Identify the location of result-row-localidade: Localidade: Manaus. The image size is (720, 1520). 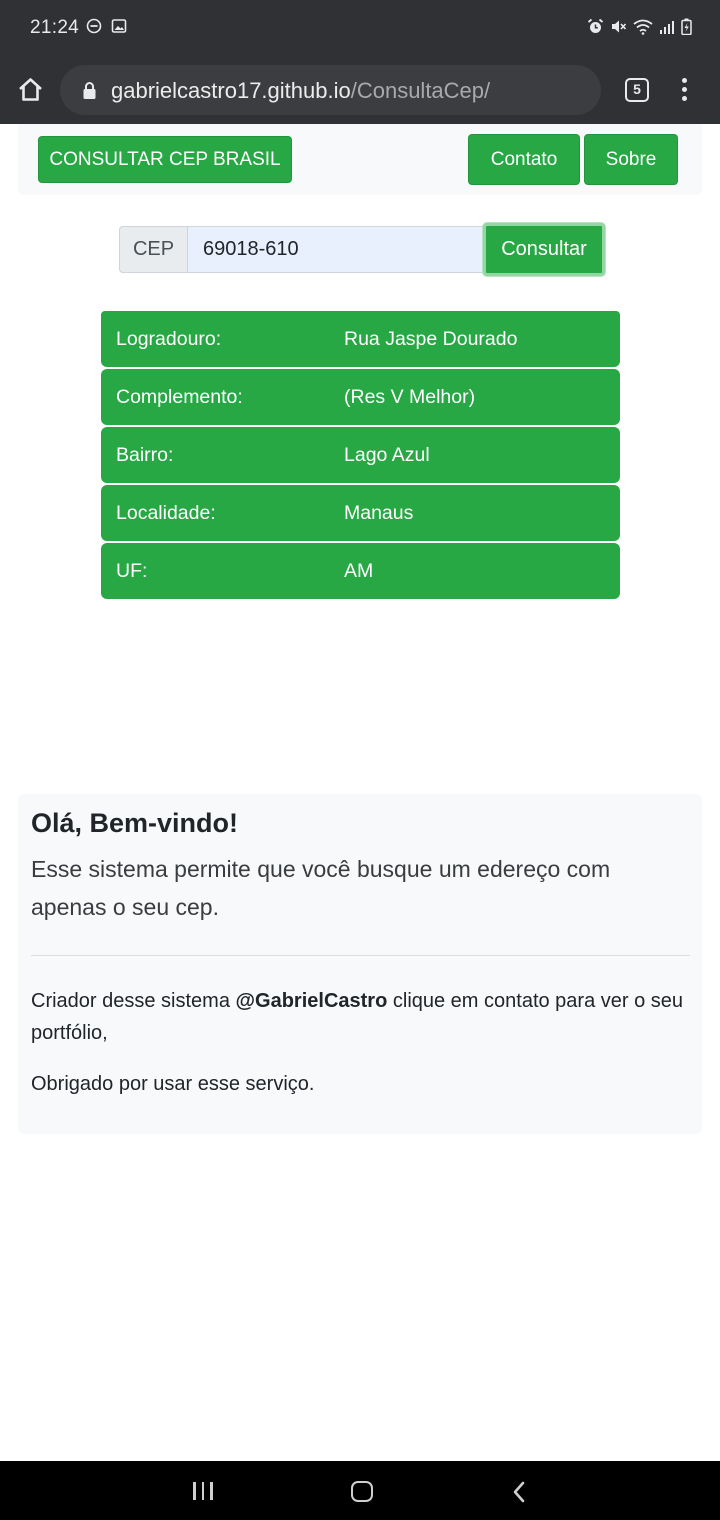
(360, 513).